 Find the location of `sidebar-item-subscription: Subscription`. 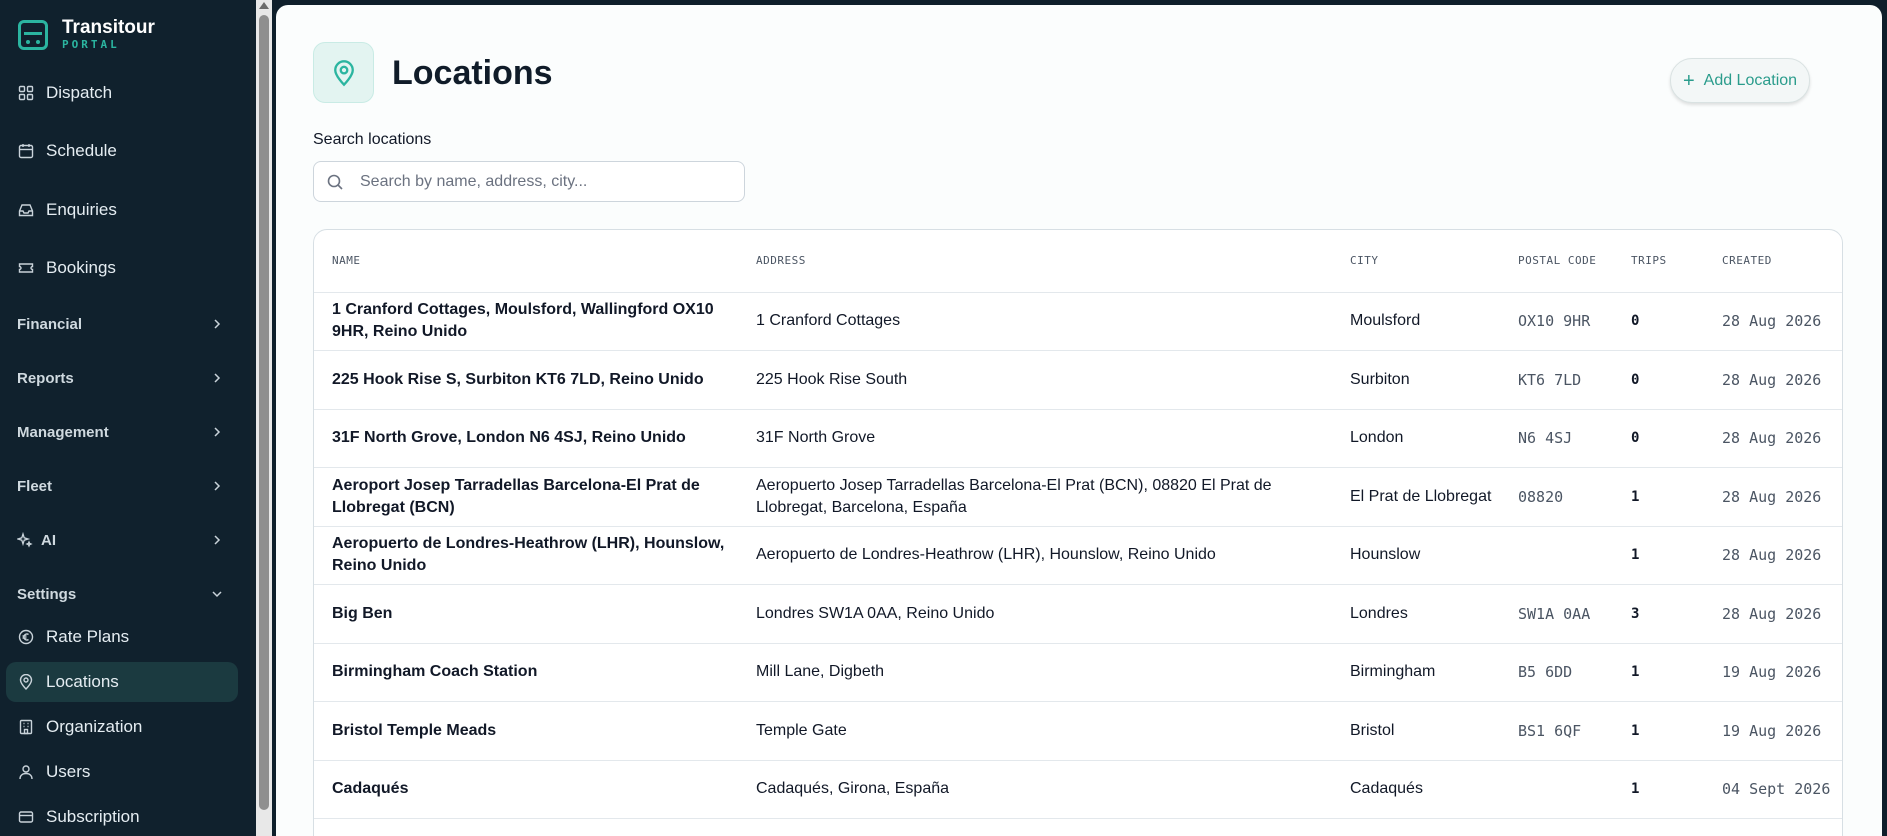

sidebar-item-subscription: Subscription is located at coordinates (122, 816).